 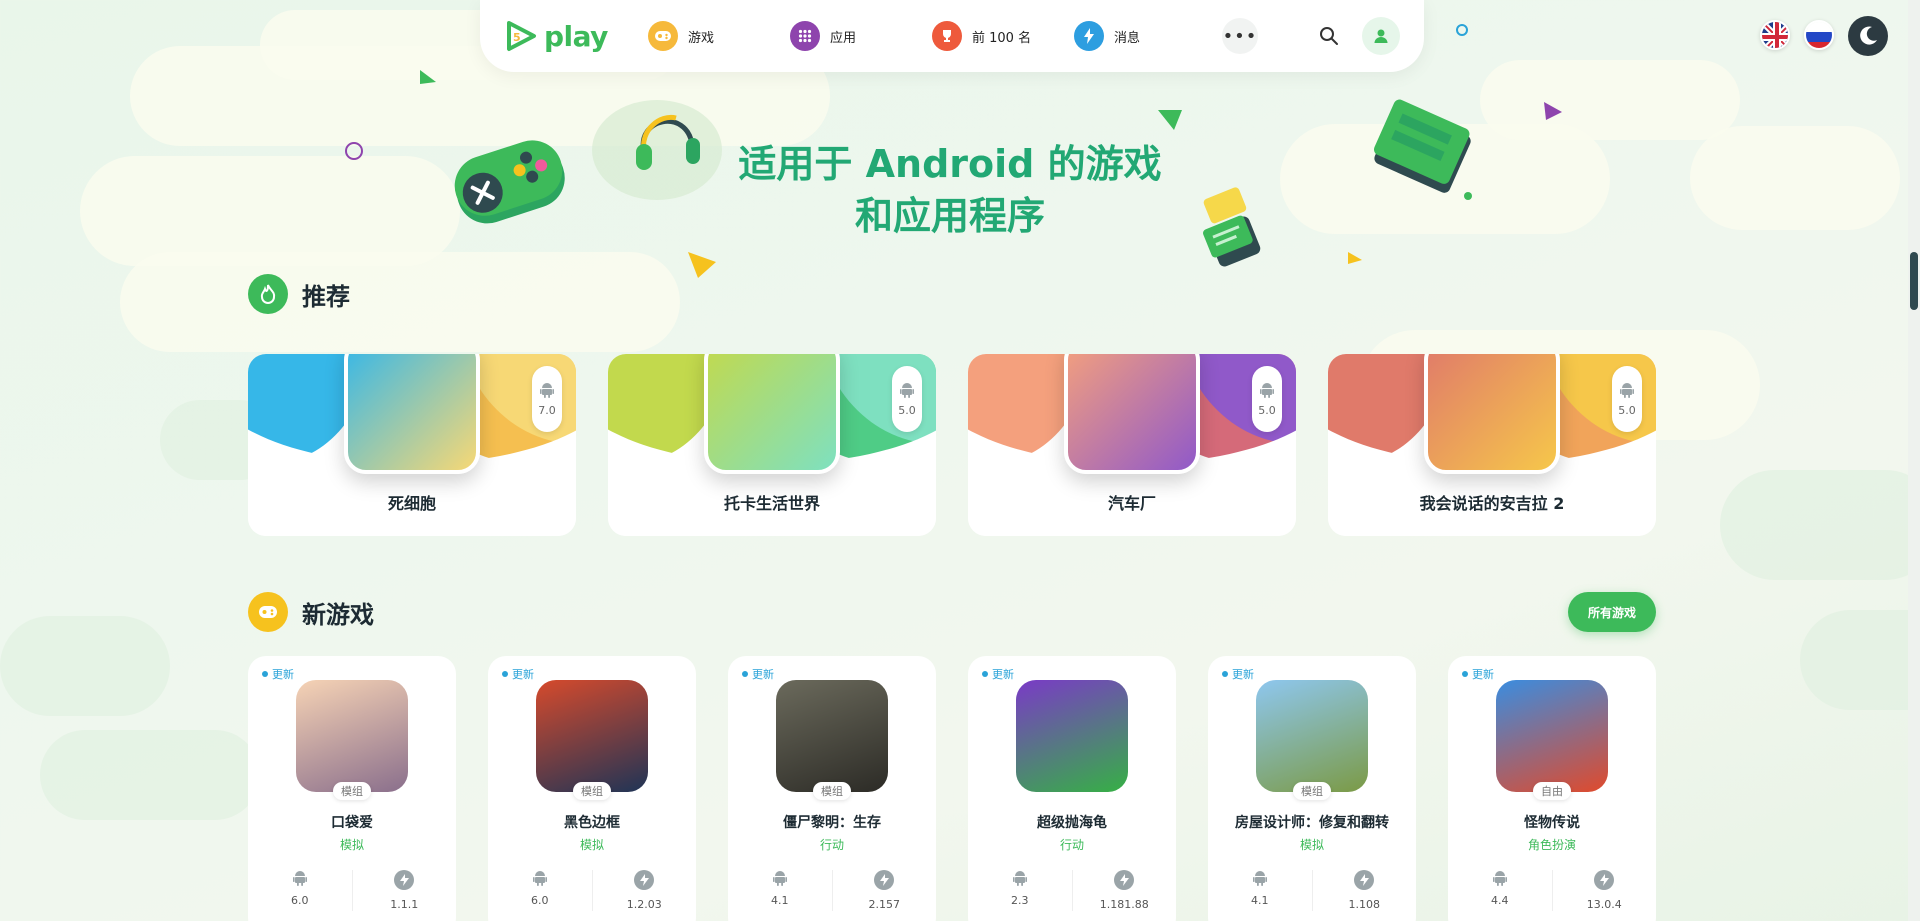 I want to click on app-name: 托卡生活世界, so click(x=772, y=502).